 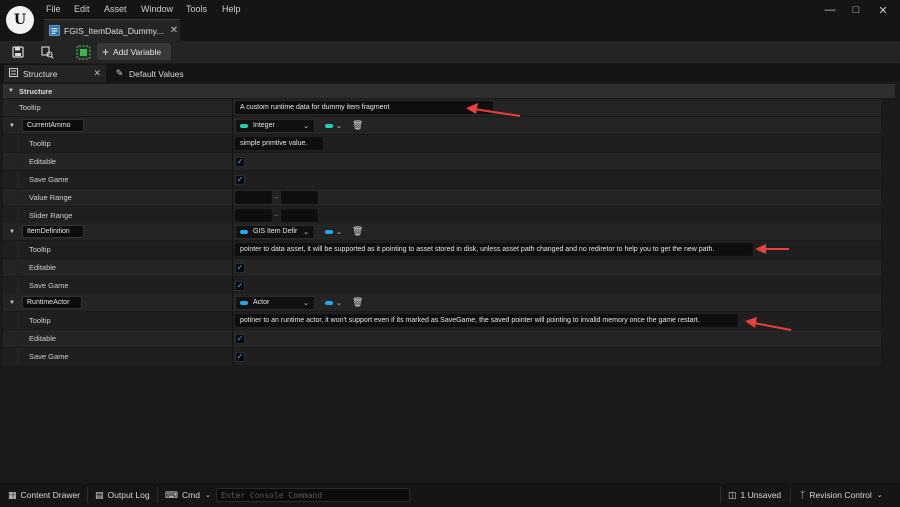 I want to click on save-icon, so click(x=18, y=52).